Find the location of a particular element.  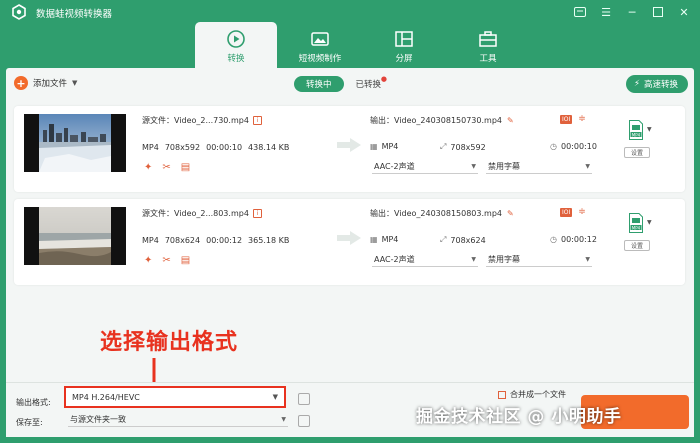

short-video-icon is located at coordinates (320, 39).